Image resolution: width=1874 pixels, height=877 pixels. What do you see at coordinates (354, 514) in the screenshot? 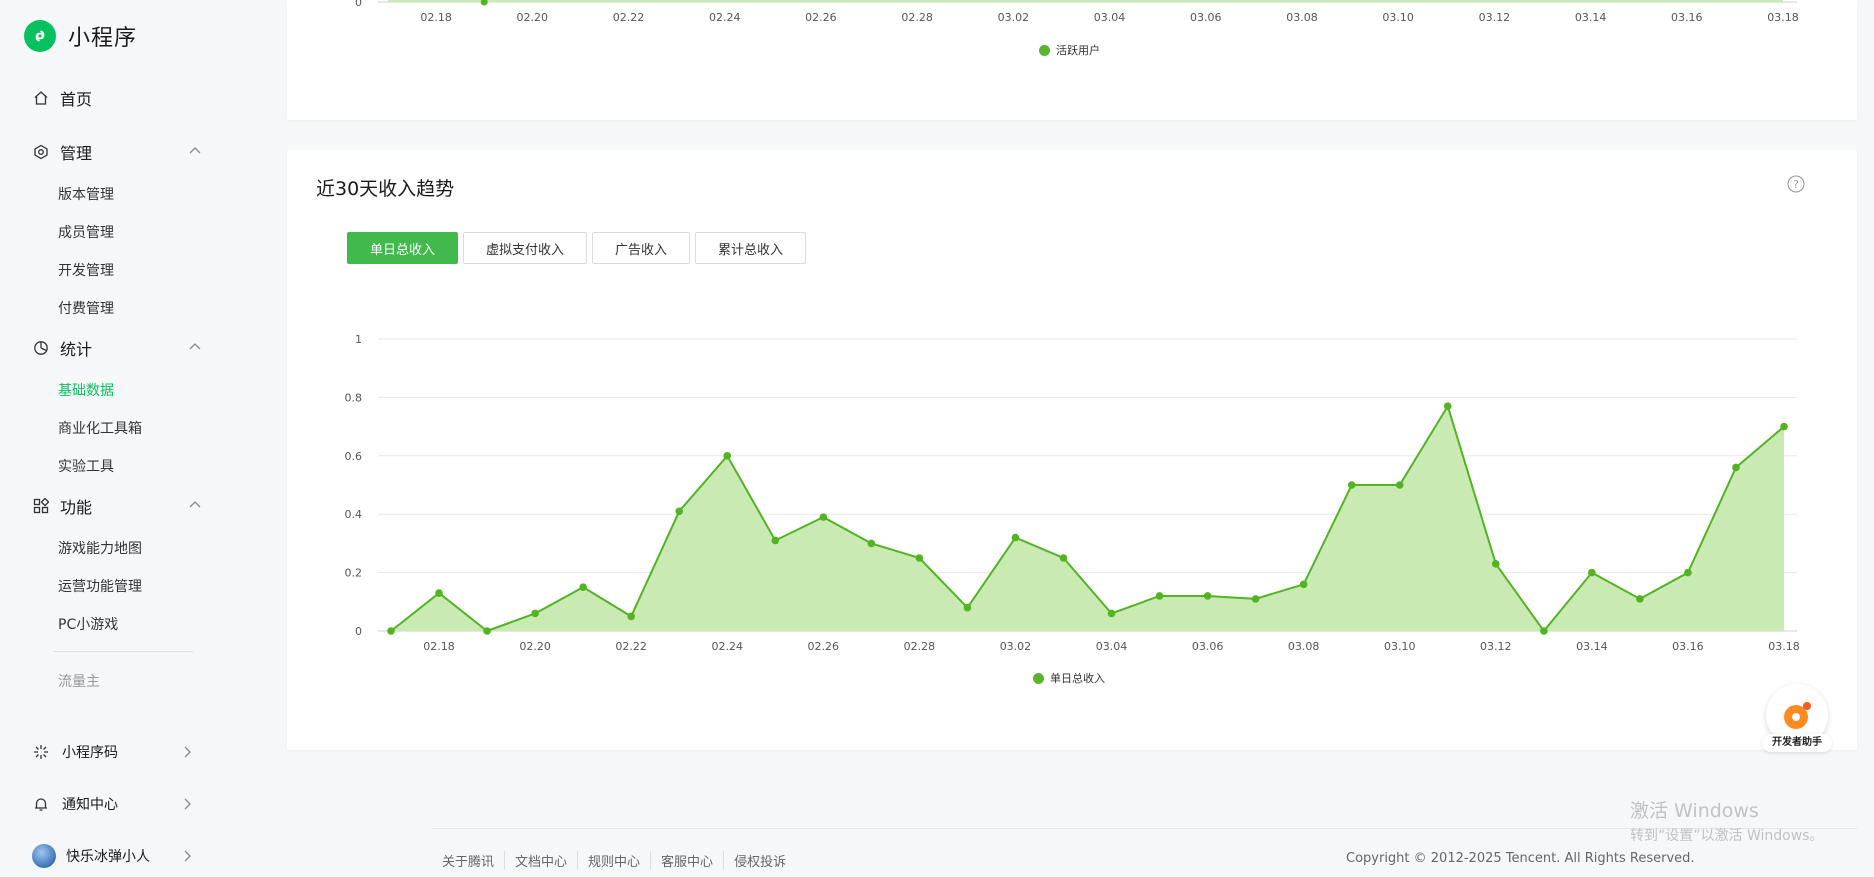
I see `y-tick-label: 0.4` at bounding box center [354, 514].